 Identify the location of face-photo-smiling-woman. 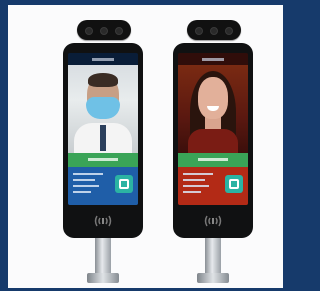
(213, 109).